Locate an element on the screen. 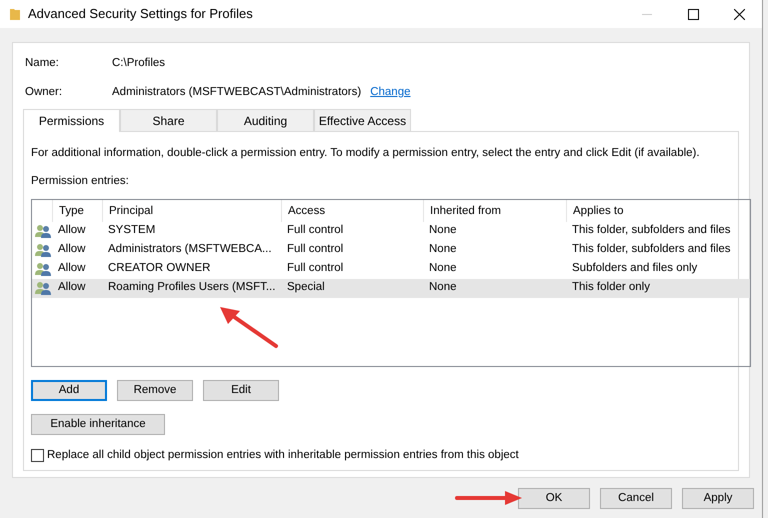 This screenshot has height=518, width=768. action-button: Edit is located at coordinates (241, 390).